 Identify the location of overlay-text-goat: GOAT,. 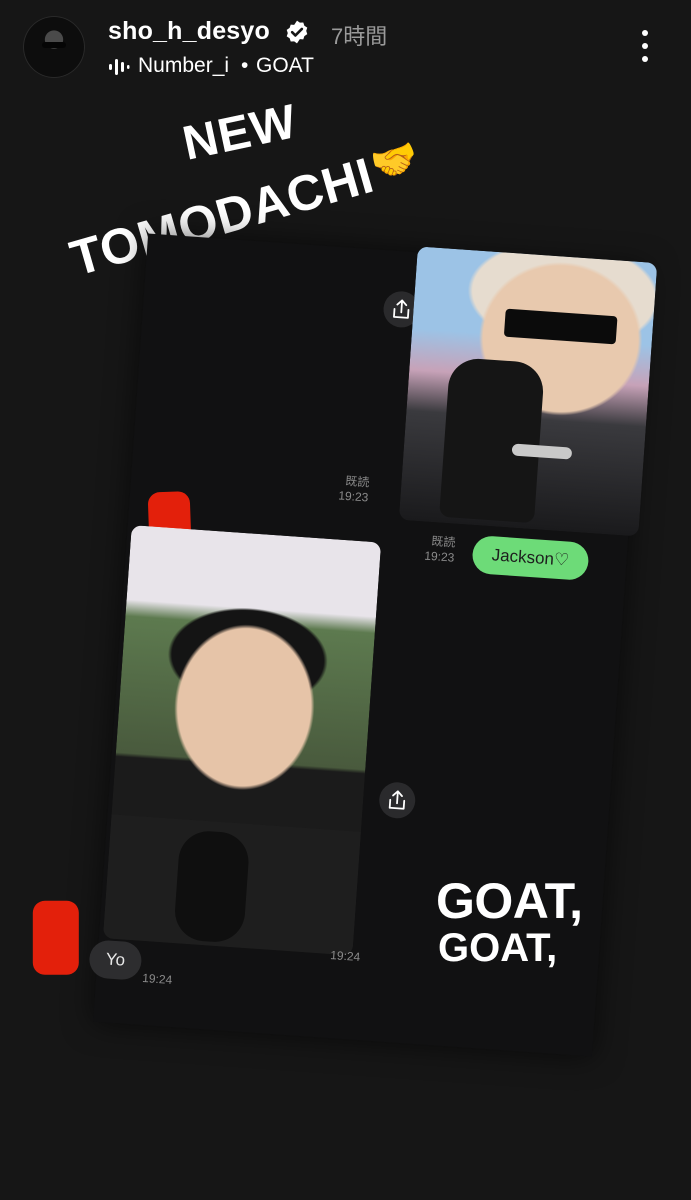
(509, 901).